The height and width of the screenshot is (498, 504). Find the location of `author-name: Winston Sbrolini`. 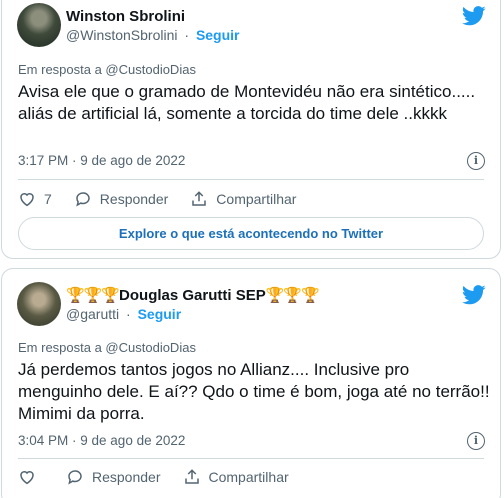

author-name: Winston Sbrolini is located at coordinates (125, 16).